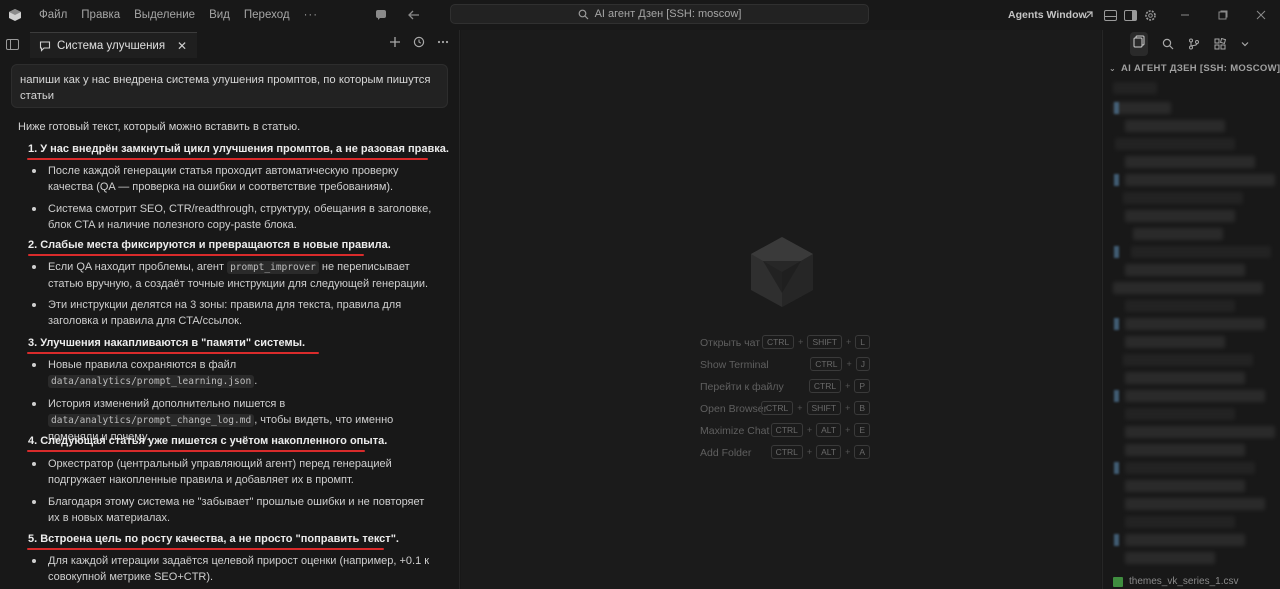  I want to click on chat-actions, so click(419, 42).